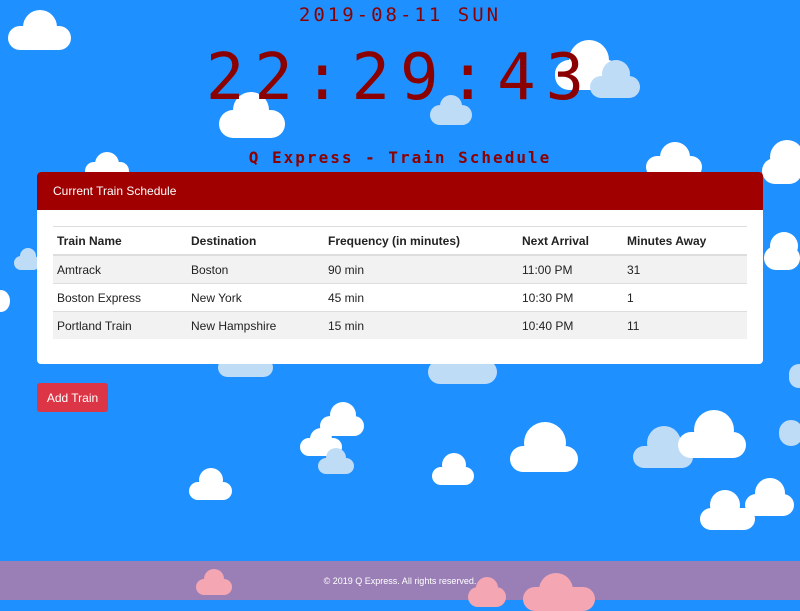 The image size is (800, 611). Describe the element at coordinates (400, 157) in the screenshot. I see `page-title: Q Express - Train Schedule` at that location.